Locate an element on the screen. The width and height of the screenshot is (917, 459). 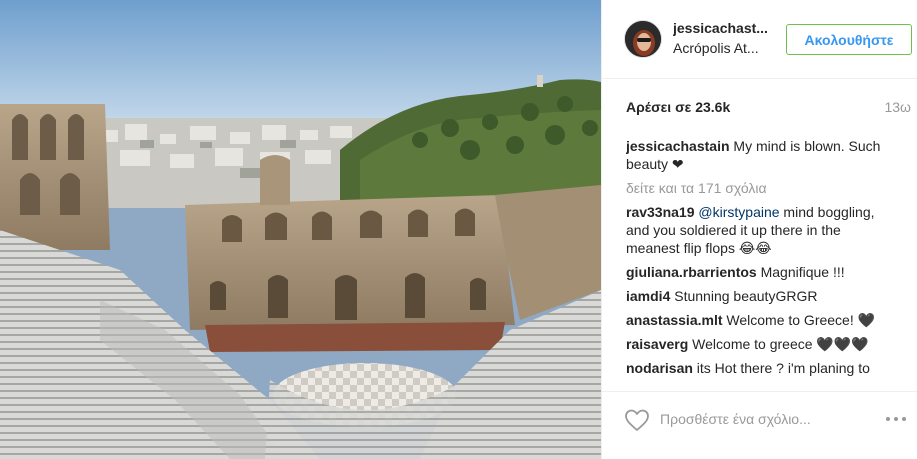
comment-text: Stunning beautyGRGR is located at coordinates (744, 296).